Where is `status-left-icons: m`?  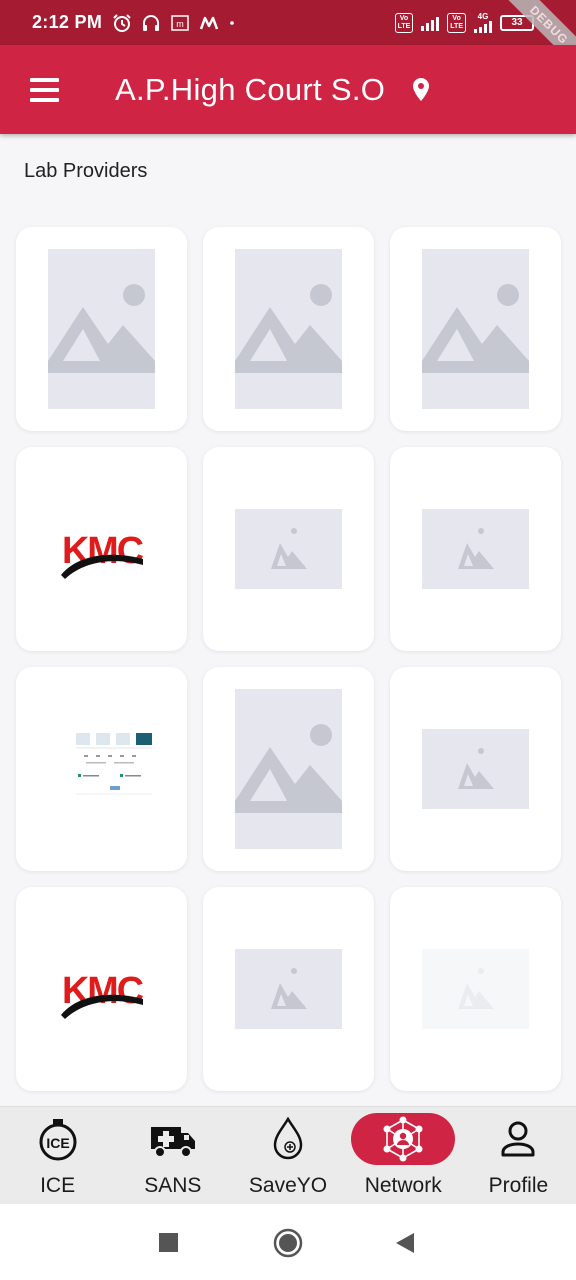
status-left-icons: m is located at coordinates (174, 23).